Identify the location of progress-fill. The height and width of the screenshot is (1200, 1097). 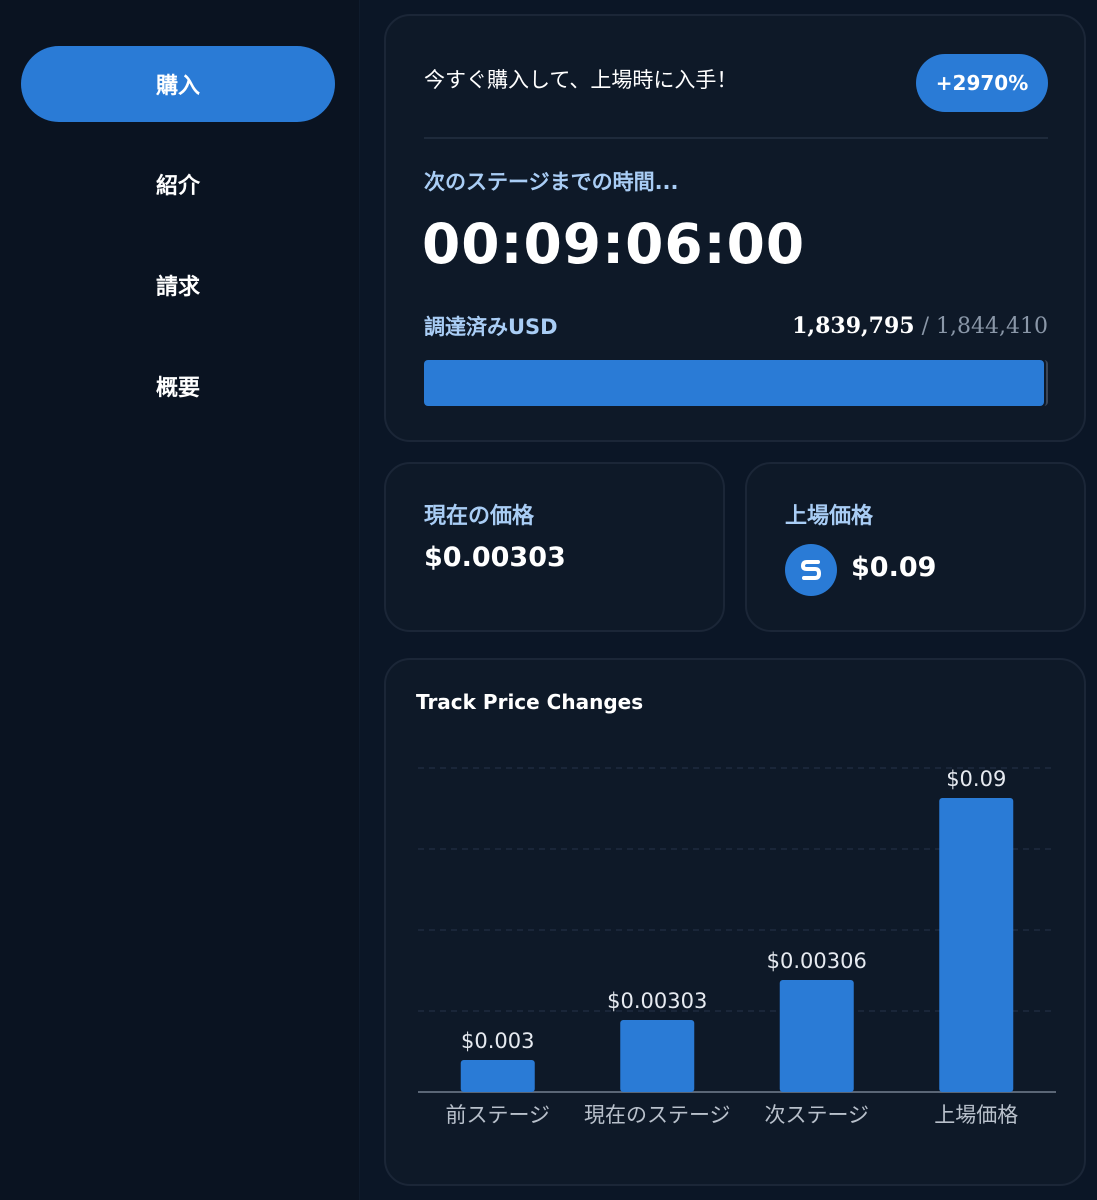
(734, 383).